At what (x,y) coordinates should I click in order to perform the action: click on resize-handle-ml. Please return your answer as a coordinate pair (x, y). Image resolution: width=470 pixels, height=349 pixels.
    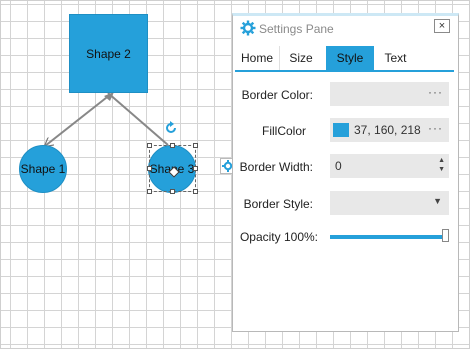
    Looking at the image, I should click on (149, 168).